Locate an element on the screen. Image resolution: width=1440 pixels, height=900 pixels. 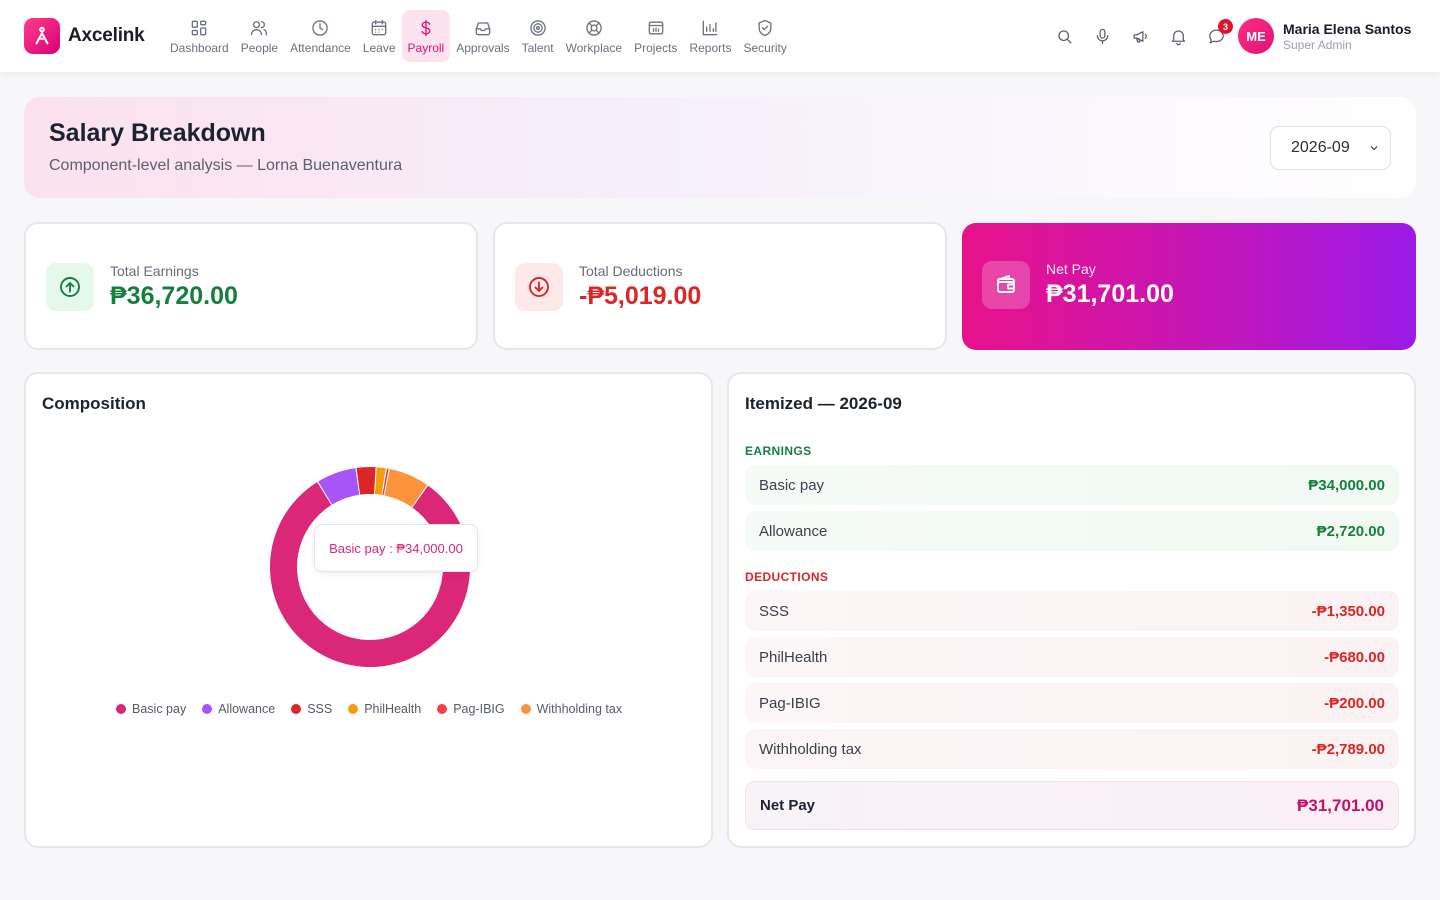
row-amount: ₱2,720.00 is located at coordinates (1350, 531).